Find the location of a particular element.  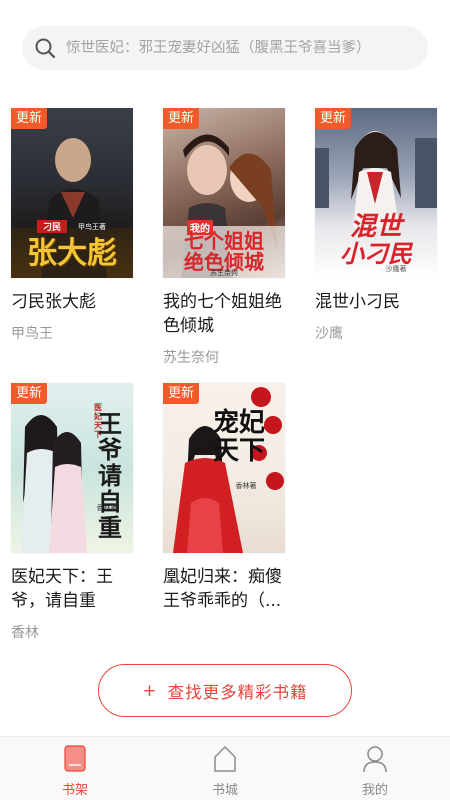

tab-bookshelf: 书架 is located at coordinates (75, 768).